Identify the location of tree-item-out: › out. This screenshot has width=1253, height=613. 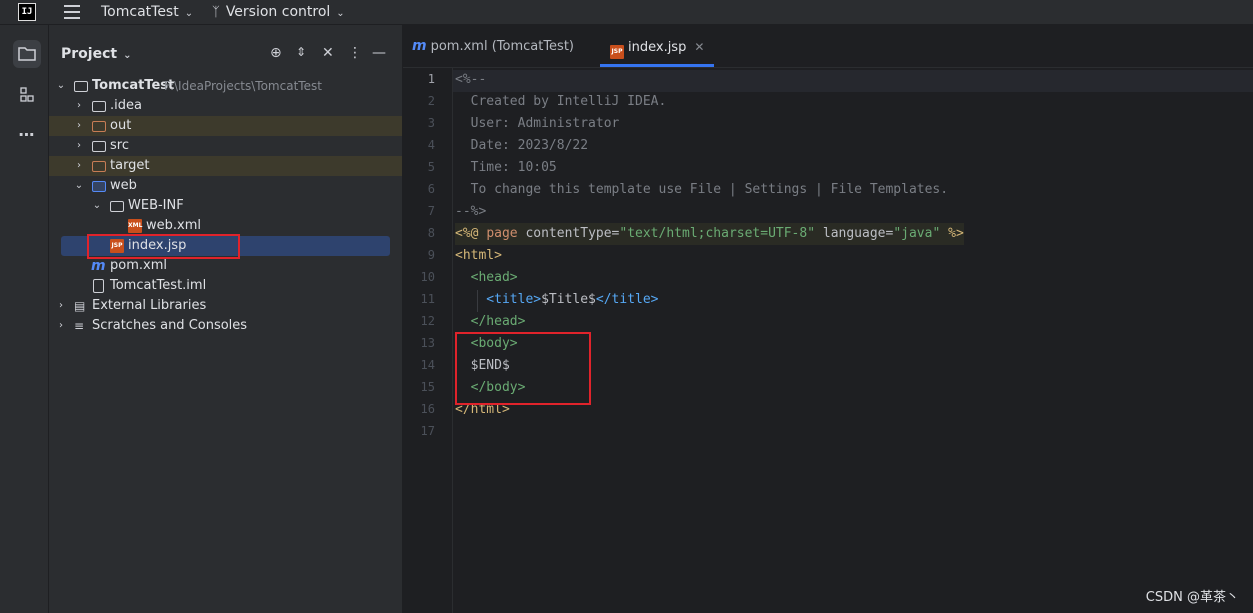
(225, 126).